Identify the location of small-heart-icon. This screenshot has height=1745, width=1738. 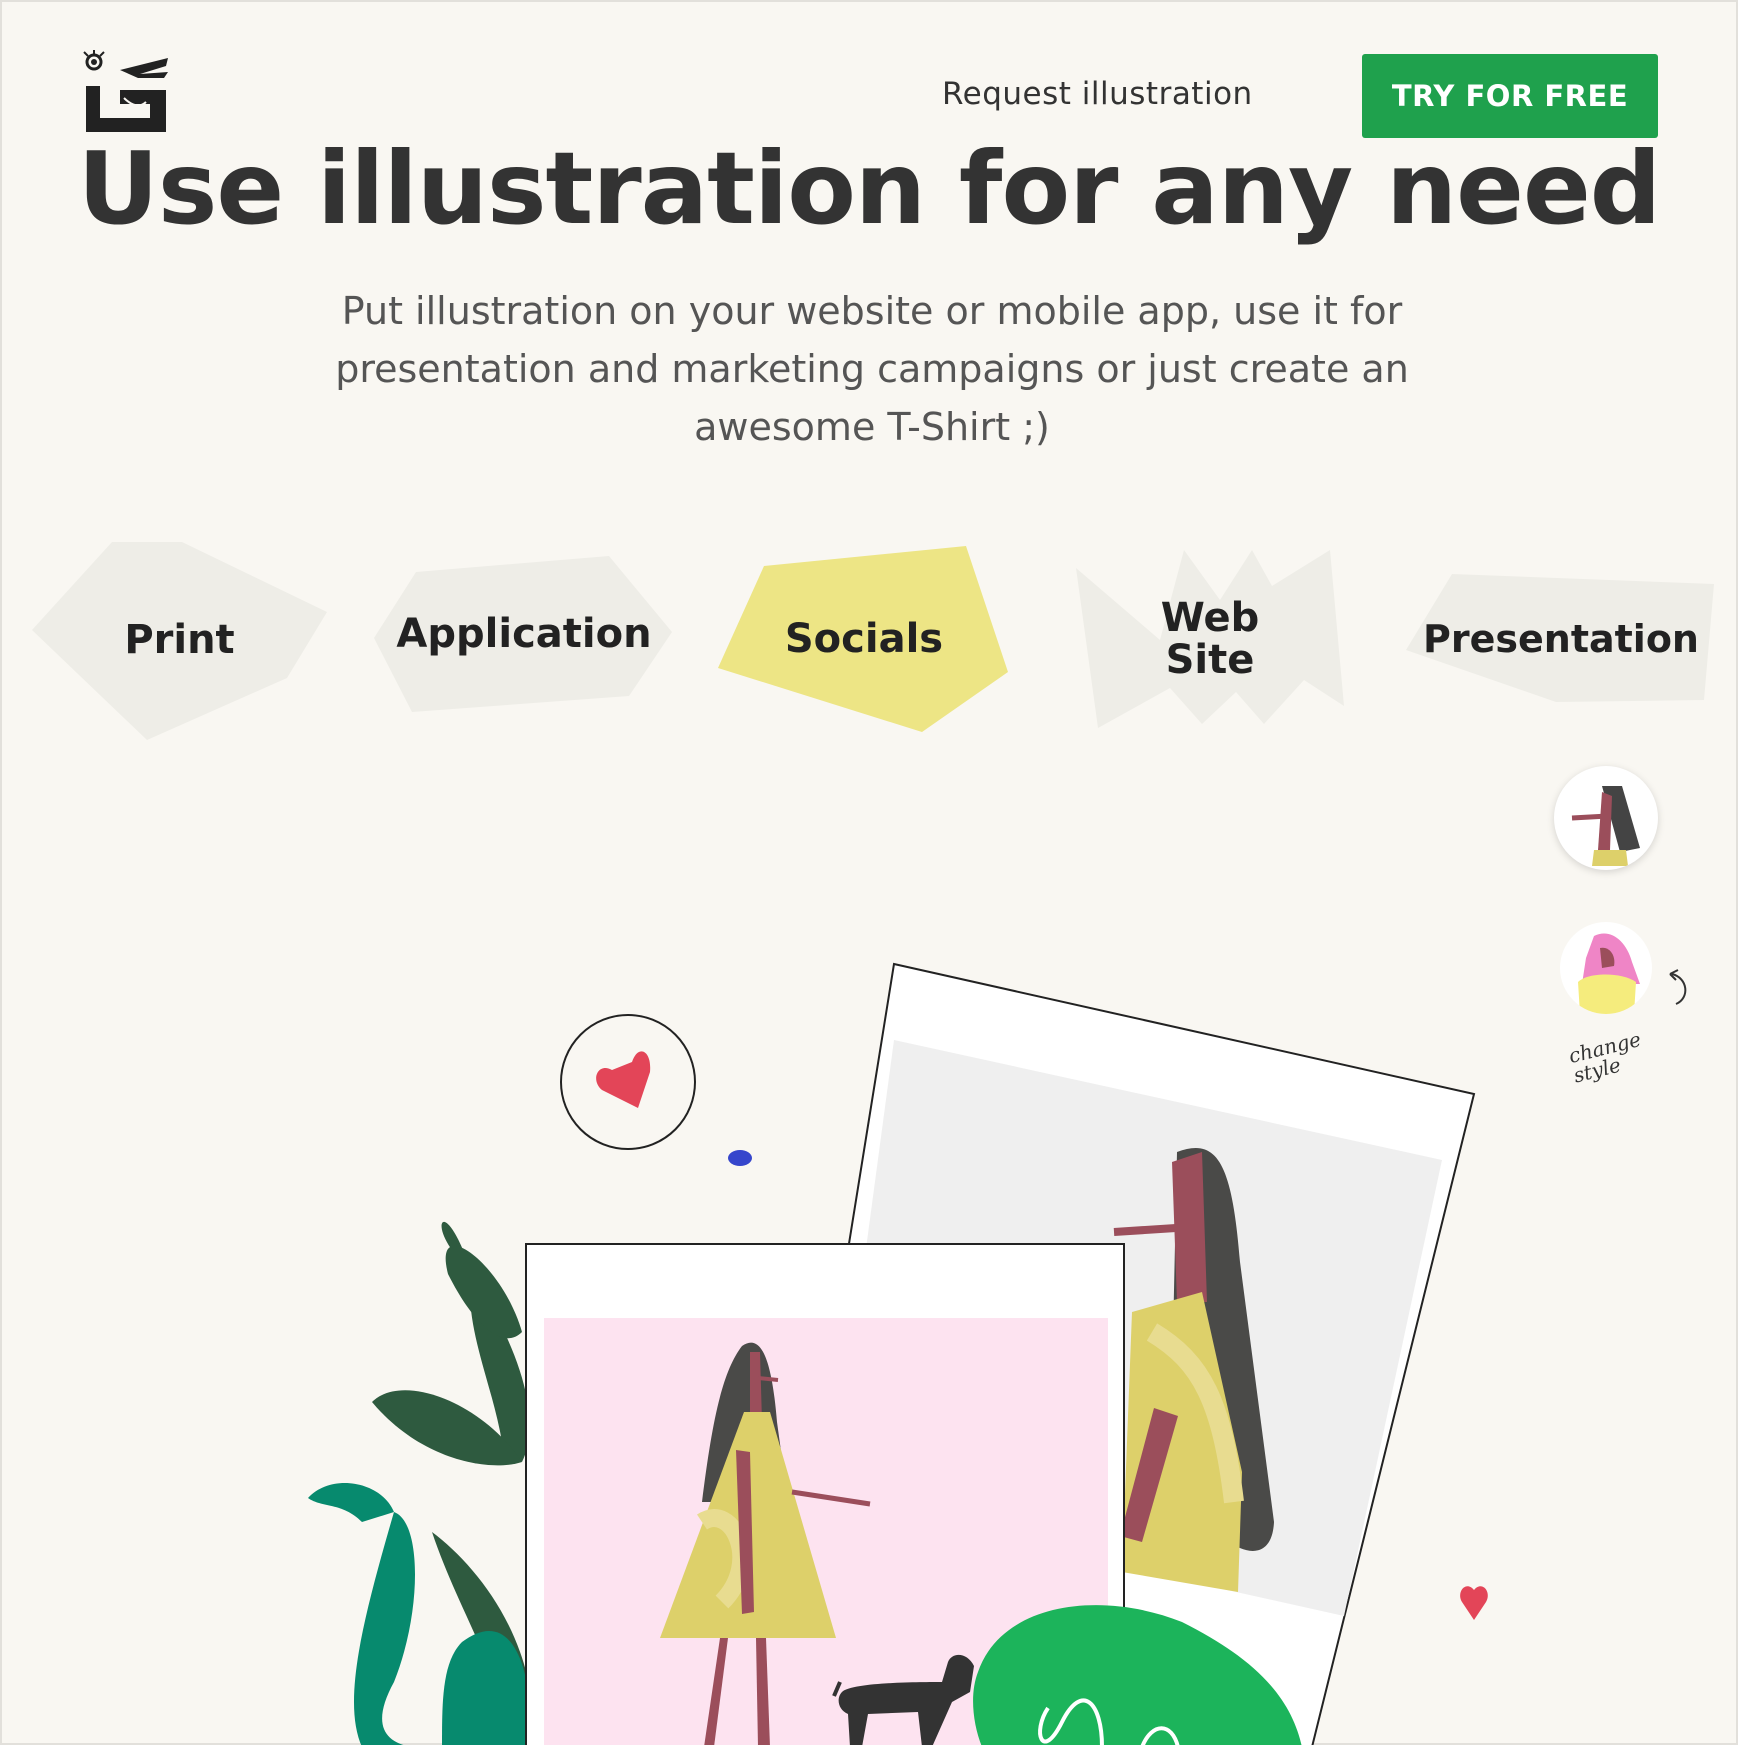
(1474, 1603).